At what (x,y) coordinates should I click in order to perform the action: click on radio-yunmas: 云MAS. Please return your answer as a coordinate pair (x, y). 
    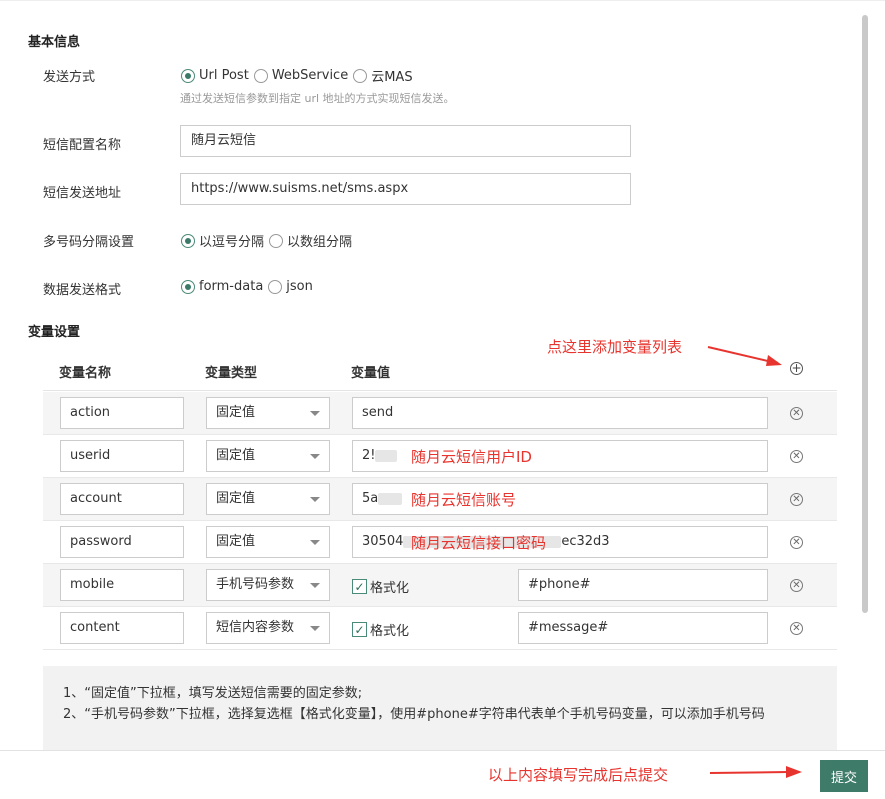
    Looking at the image, I should click on (383, 75).